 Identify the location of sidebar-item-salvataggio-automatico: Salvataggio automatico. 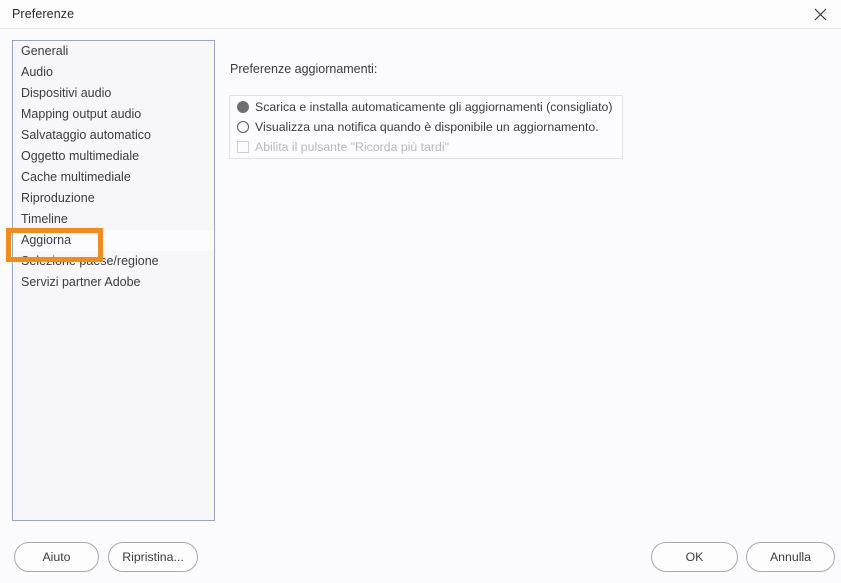
(113, 135).